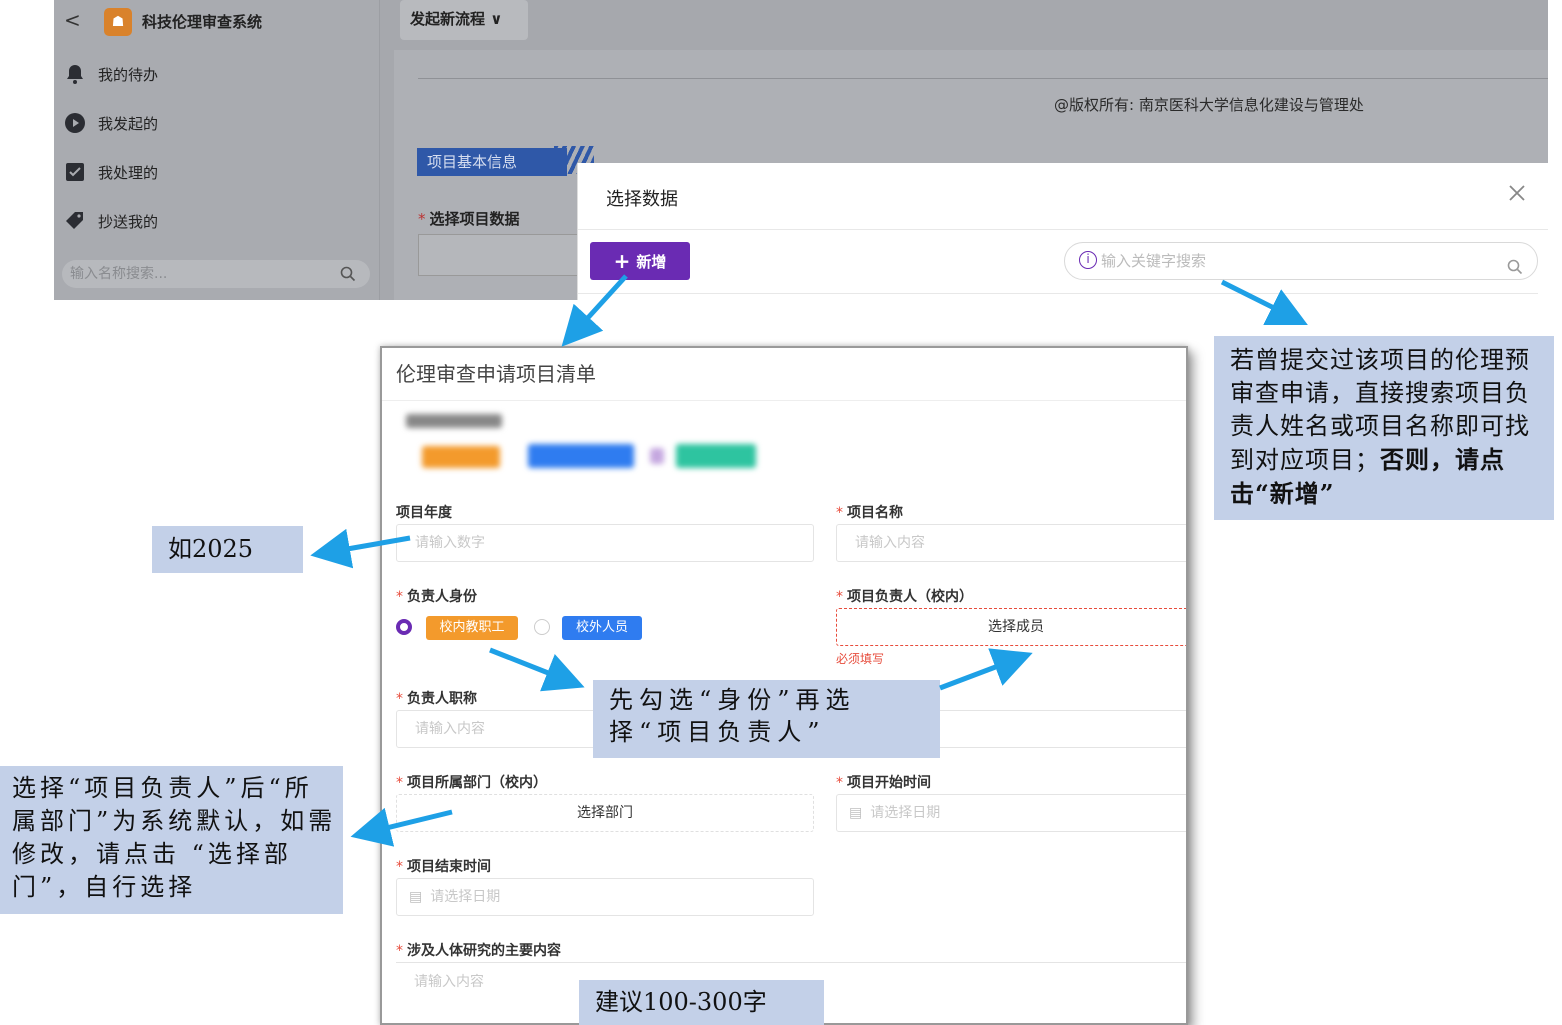 The width and height of the screenshot is (1562, 1025). What do you see at coordinates (1264, 302) in the screenshot?
I see `arrow-search-to-hint` at bounding box center [1264, 302].